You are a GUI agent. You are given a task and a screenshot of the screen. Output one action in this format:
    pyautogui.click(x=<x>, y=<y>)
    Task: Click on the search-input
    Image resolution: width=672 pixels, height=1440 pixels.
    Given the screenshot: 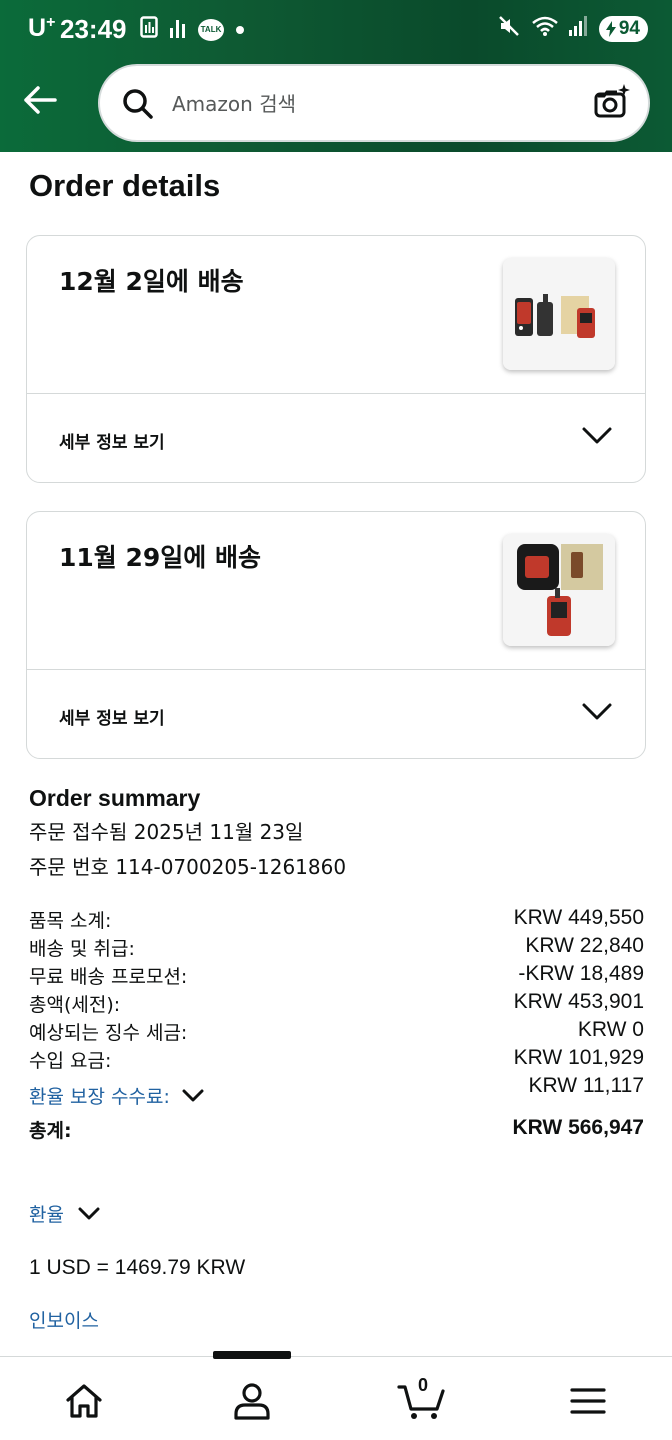 What is the action you would take?
    pyautogui.click(x=372, y=104)
    